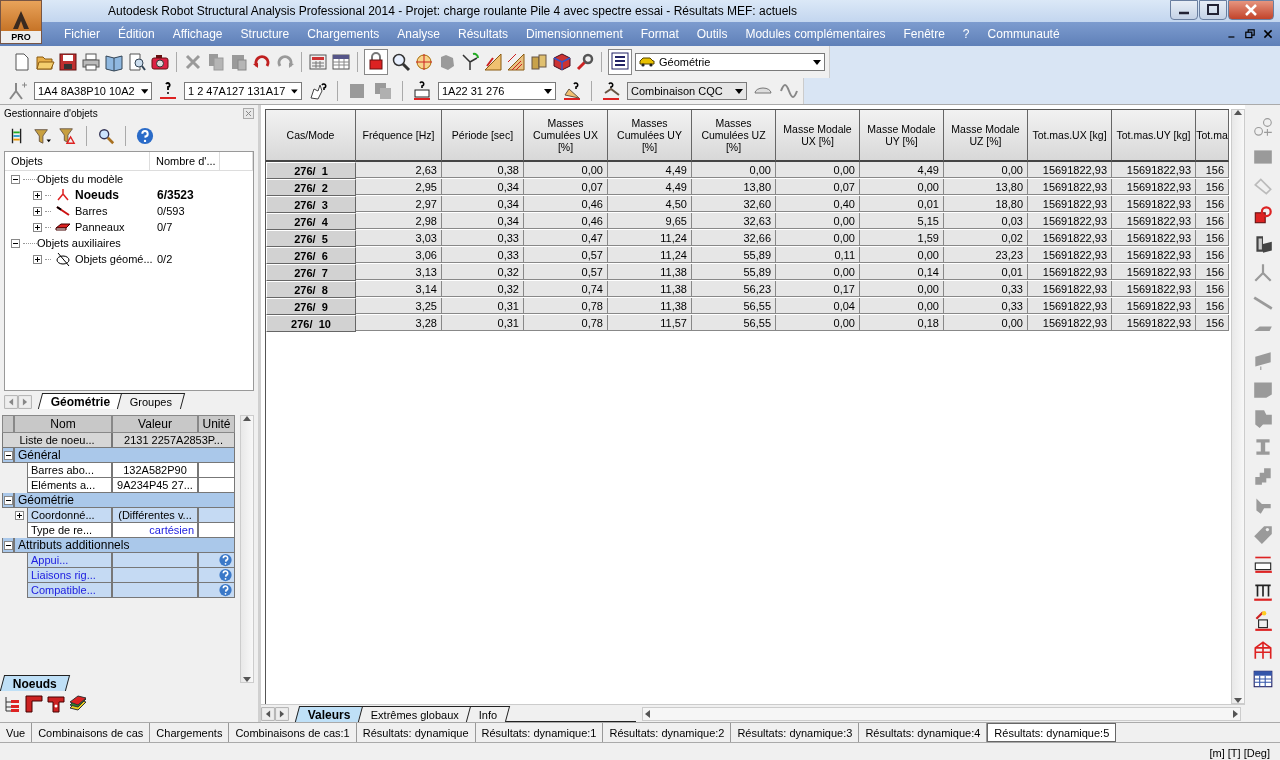  What do you see at coordinates (483, 136) in the screenshot?
I see `column-header: Période [sec]` at bounding box center [483, 136].